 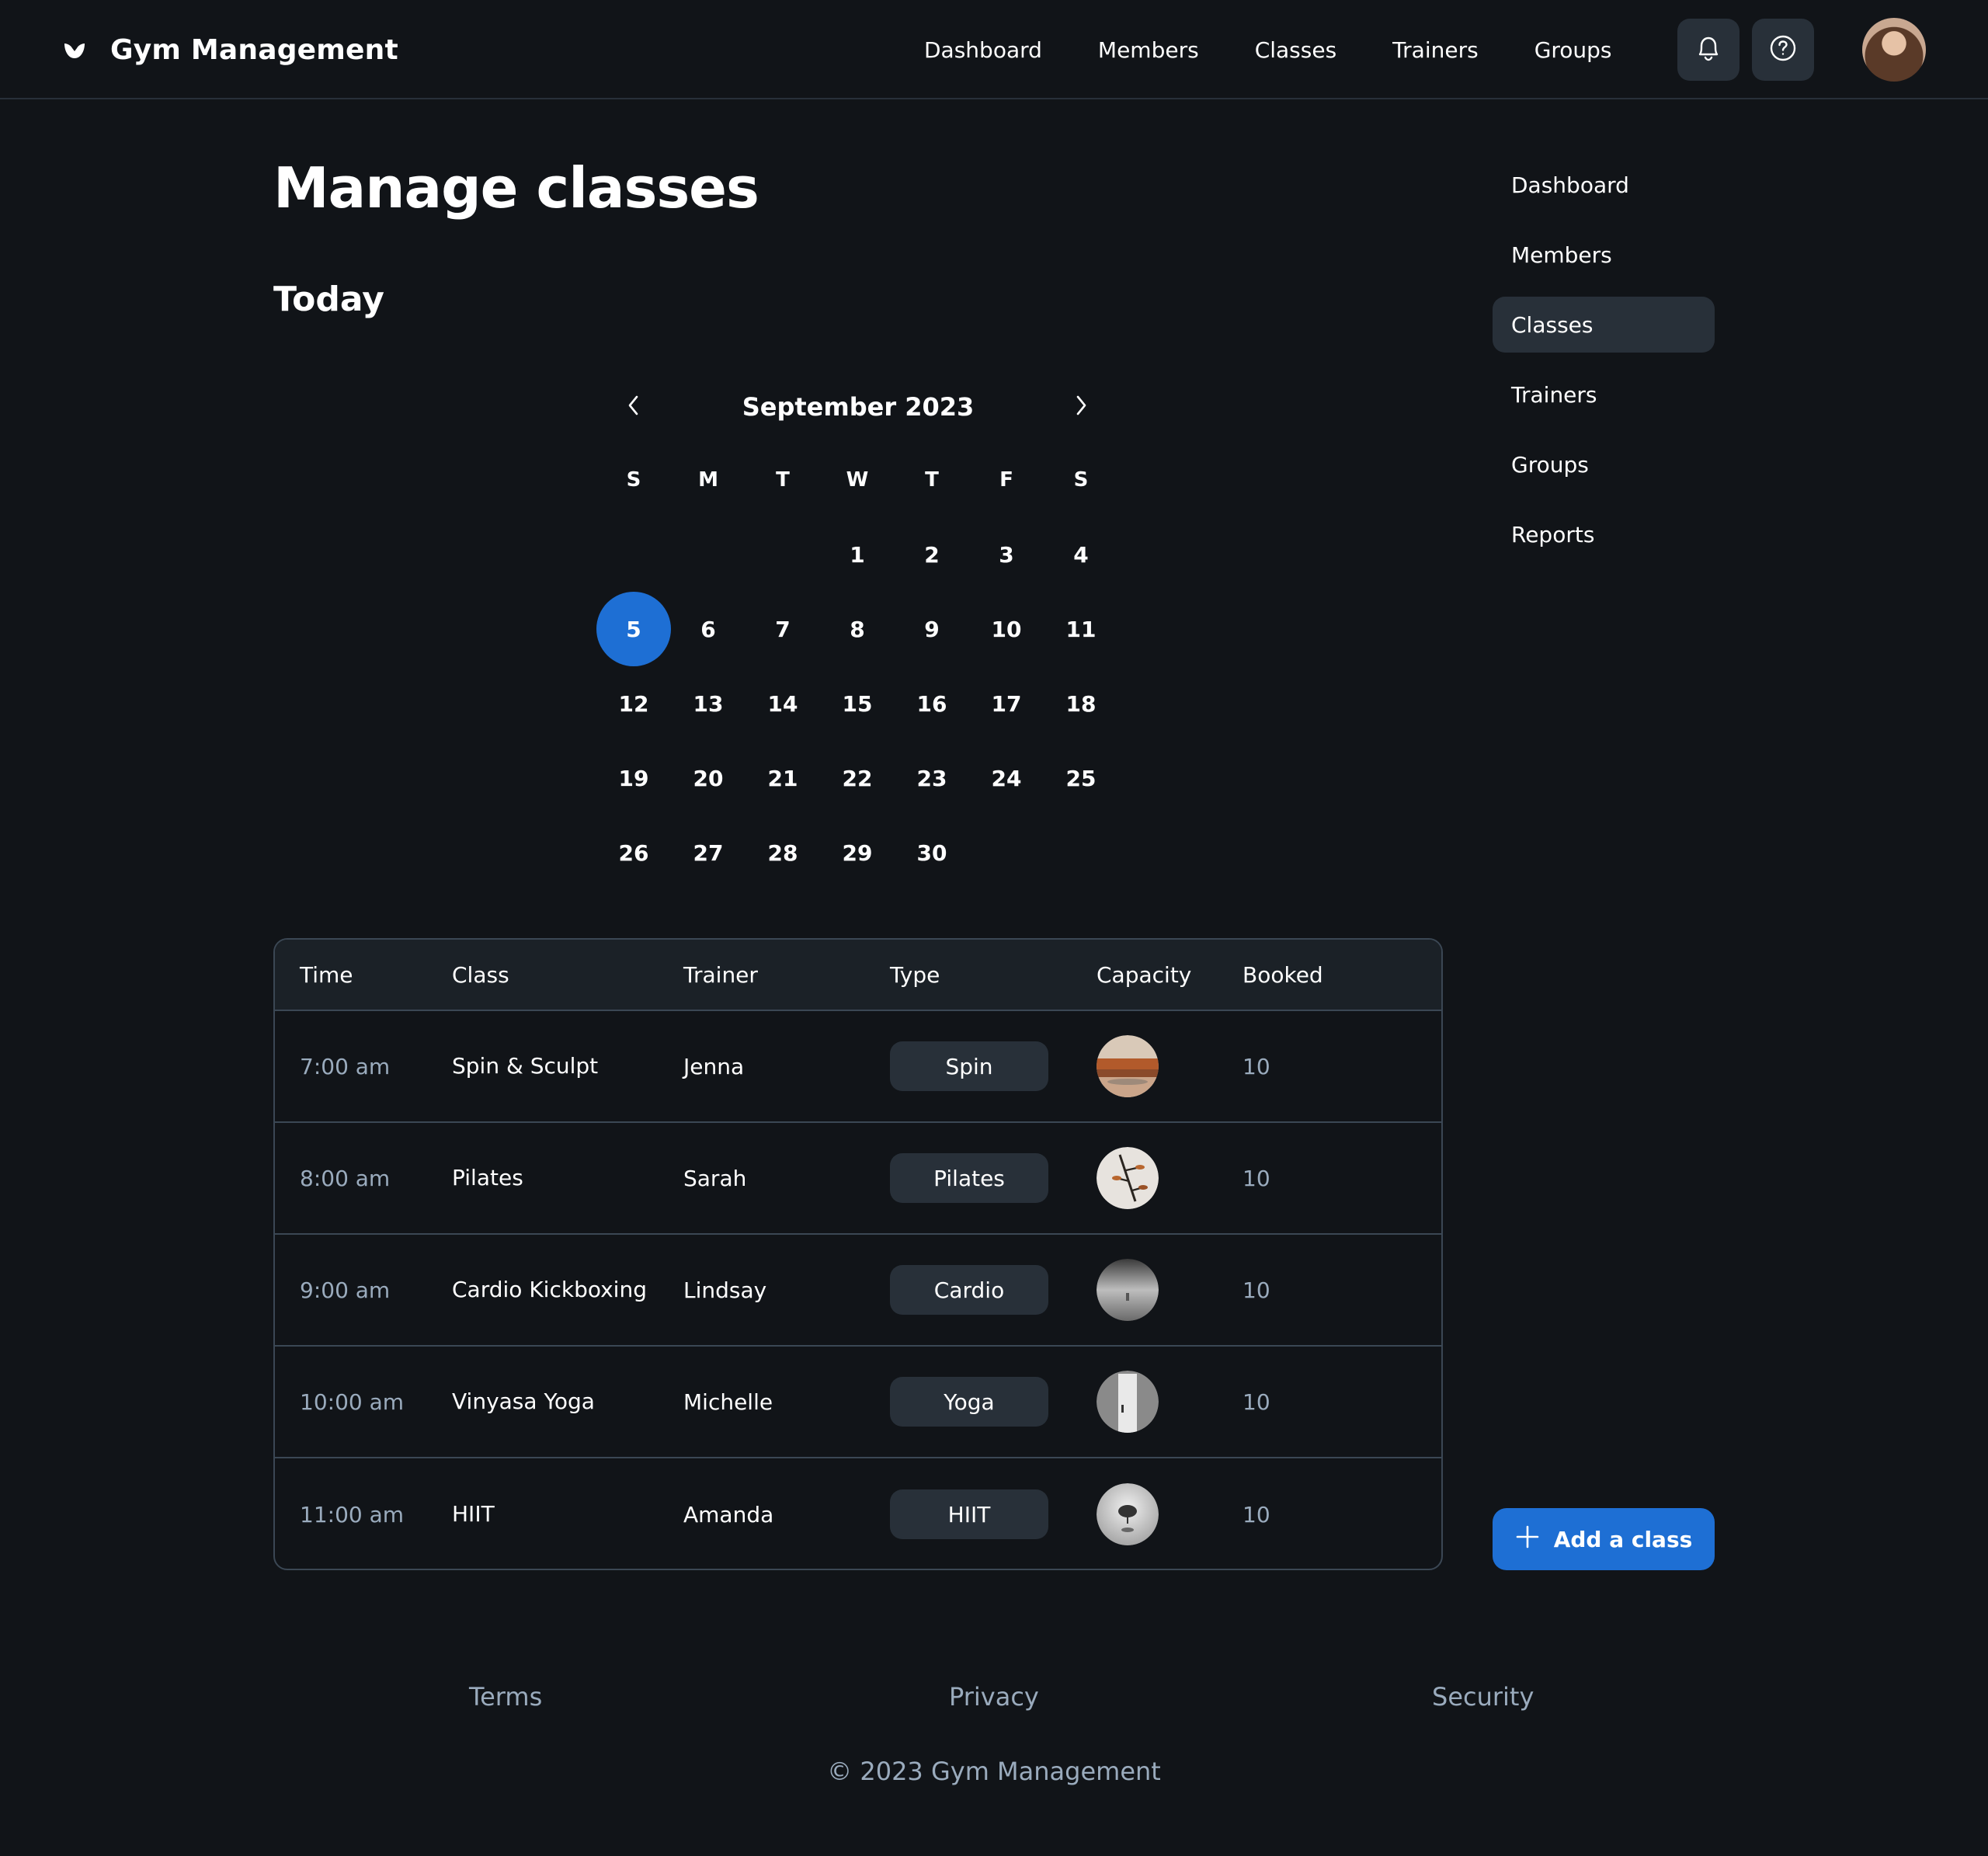 I want to click on app-name: Gym Management, so click(x=254, y=49).